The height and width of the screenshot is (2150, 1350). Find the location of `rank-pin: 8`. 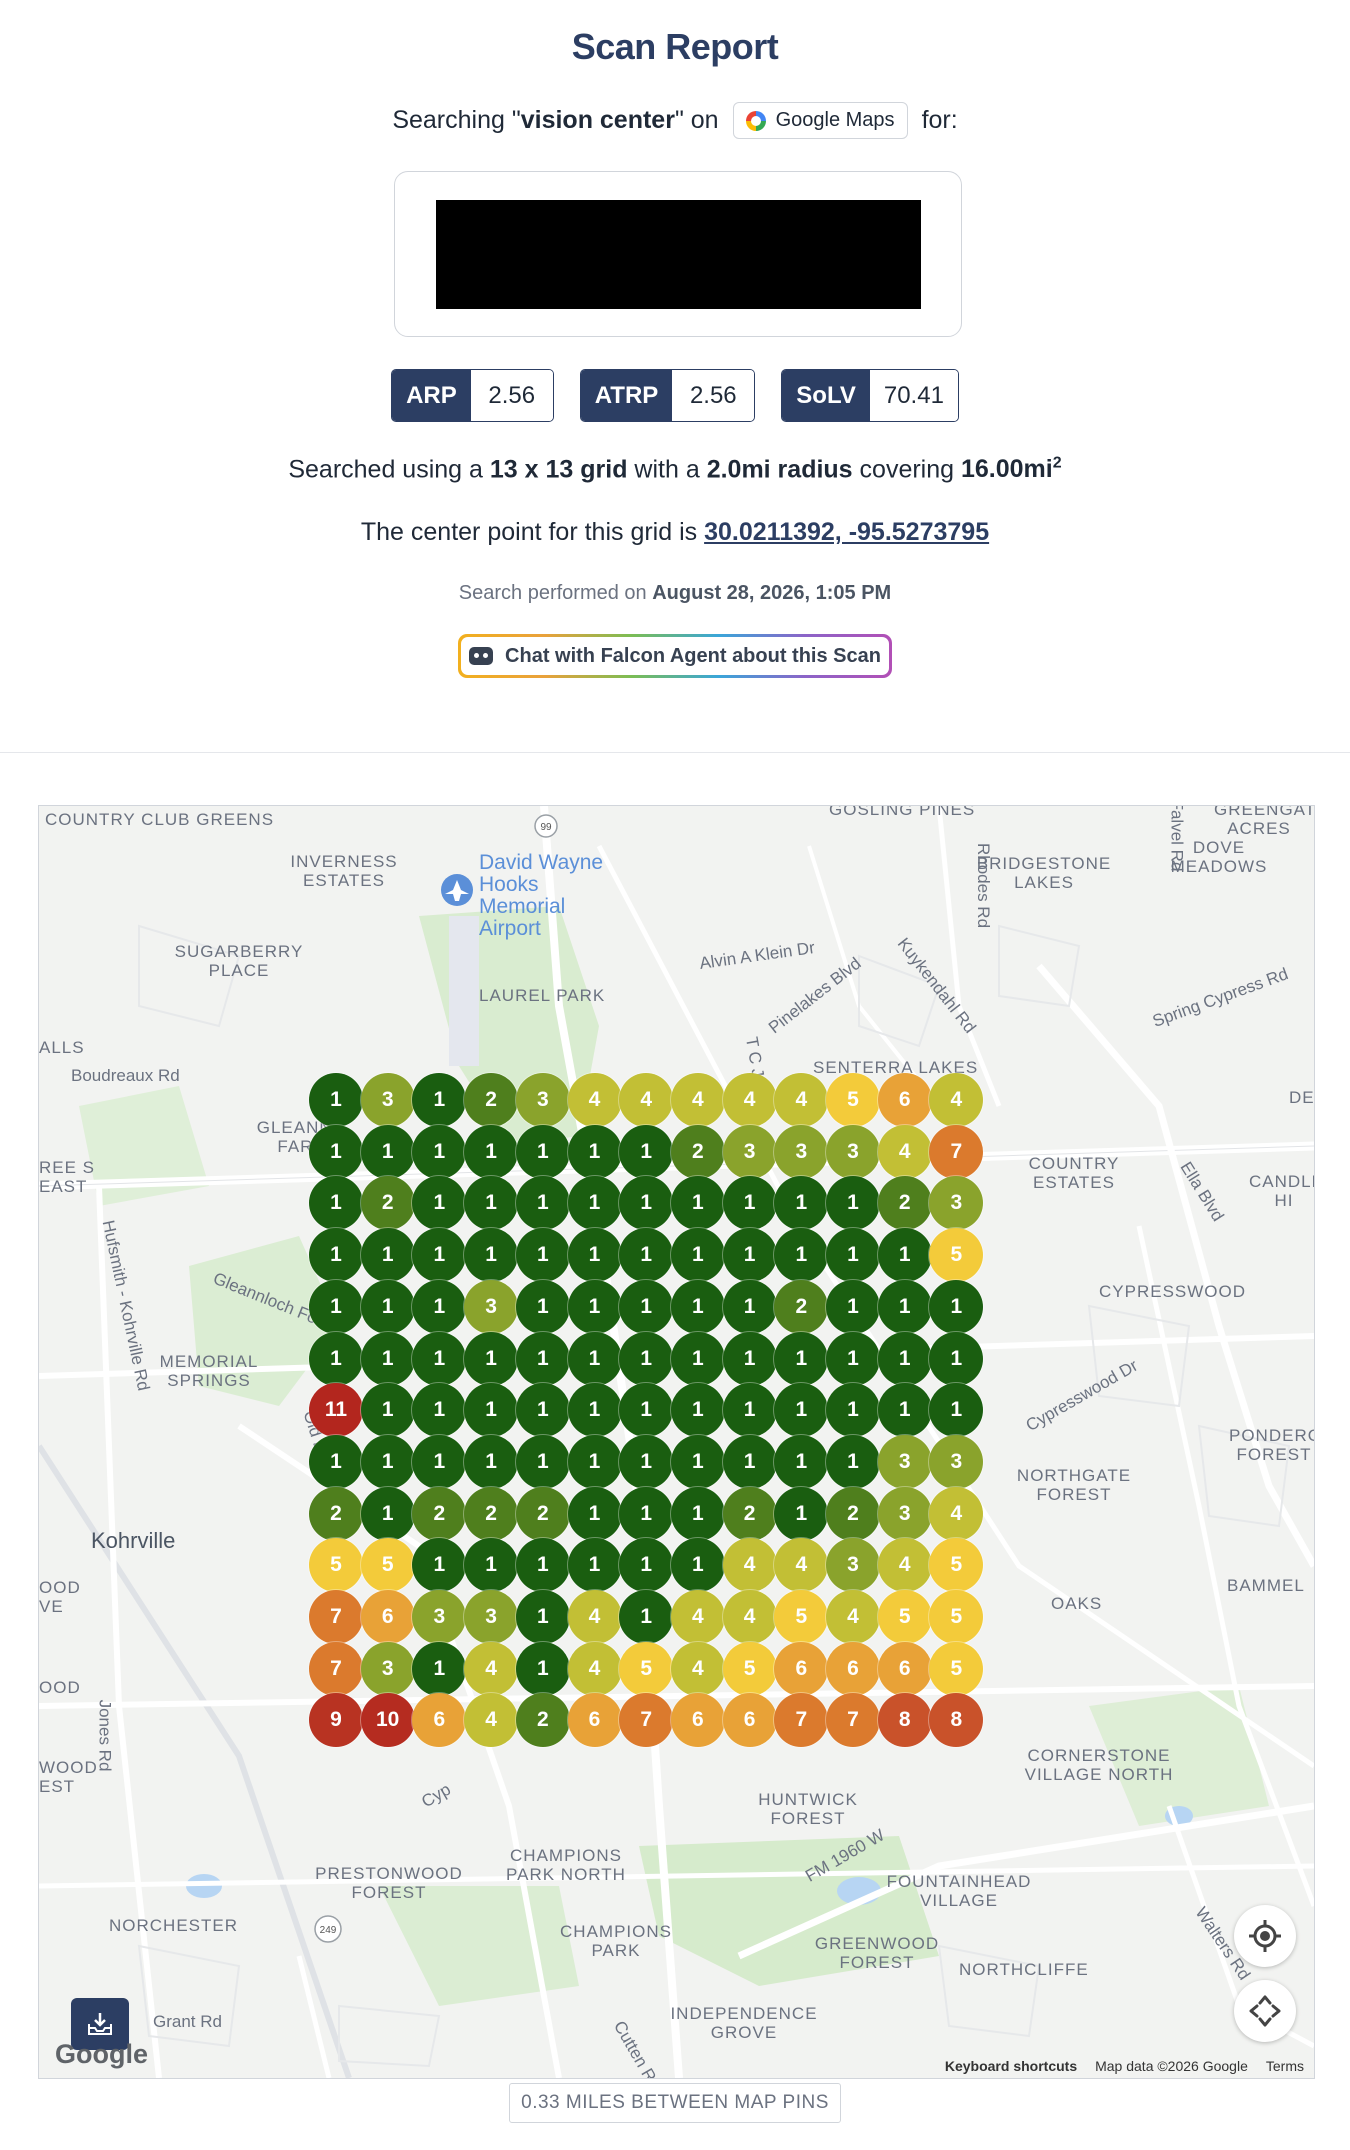

rank-pin: 8 is located at coordinates (904, 1720).